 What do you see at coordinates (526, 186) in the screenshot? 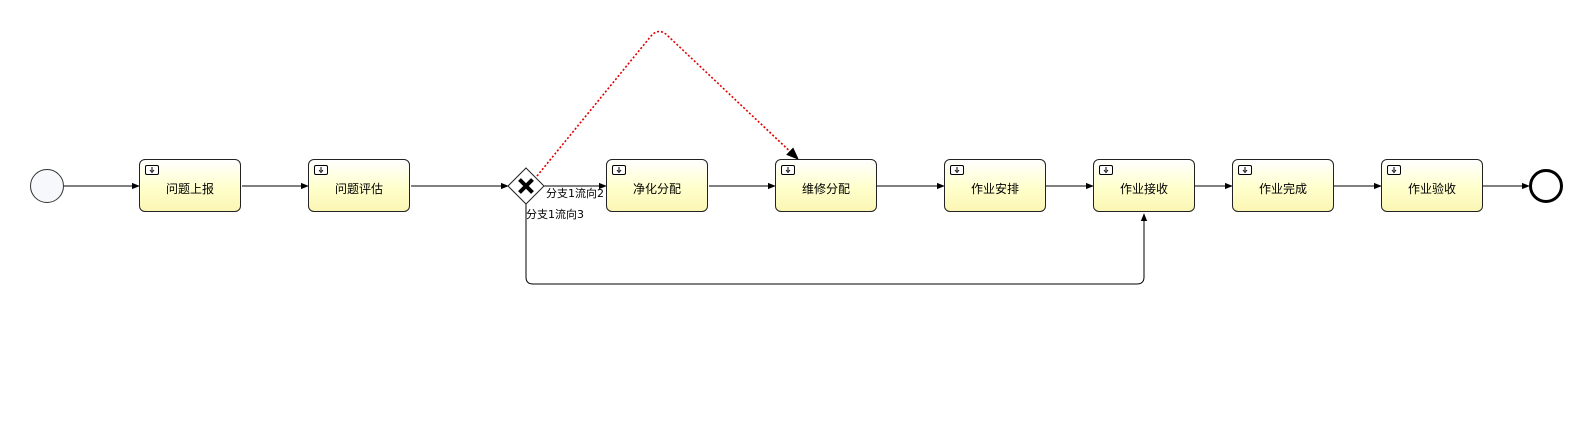
I see `exclusive-gateway` at bounding box center [526, 186].